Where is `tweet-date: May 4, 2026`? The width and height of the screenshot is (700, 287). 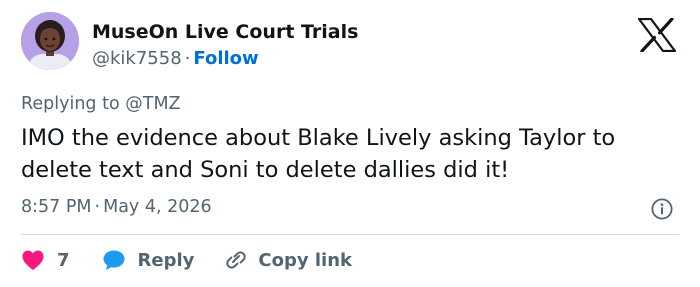 tweet-date: May 4, 2026 is located at coordinates (157, 207).